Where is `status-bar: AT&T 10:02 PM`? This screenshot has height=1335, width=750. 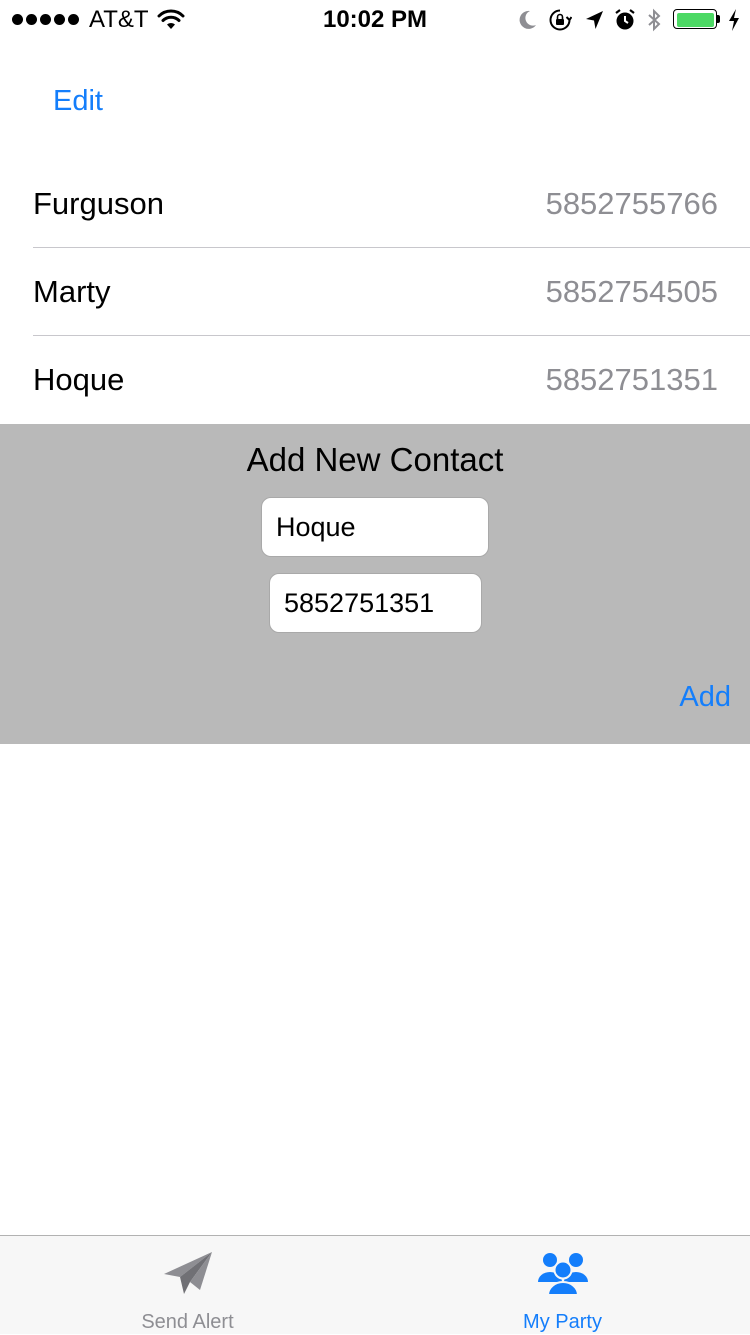 status-bar: AT&T 10:02 PM is located at coordinates (375, 20).